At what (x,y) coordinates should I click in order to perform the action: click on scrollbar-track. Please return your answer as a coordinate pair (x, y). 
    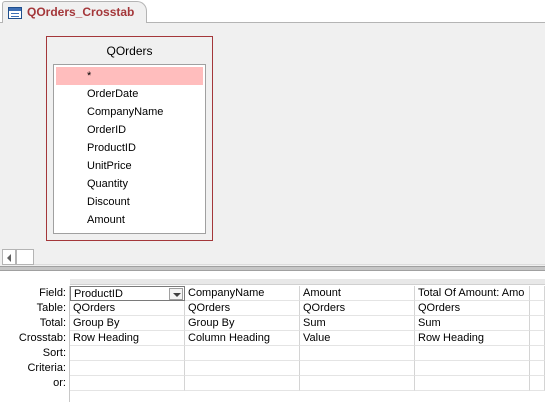
    Looking at the image, I should click on (289, 264).